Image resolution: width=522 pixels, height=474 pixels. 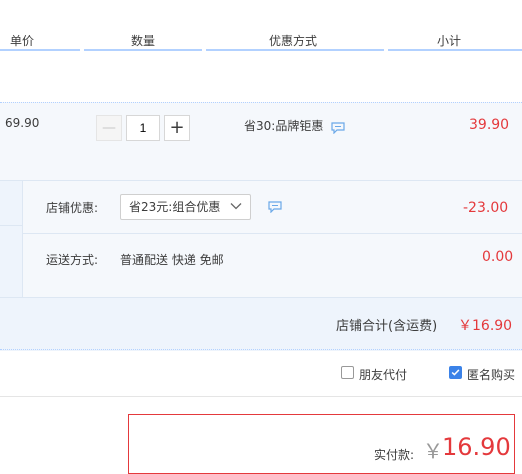 I want to click on quantity-input, so click(x=143, y=128).